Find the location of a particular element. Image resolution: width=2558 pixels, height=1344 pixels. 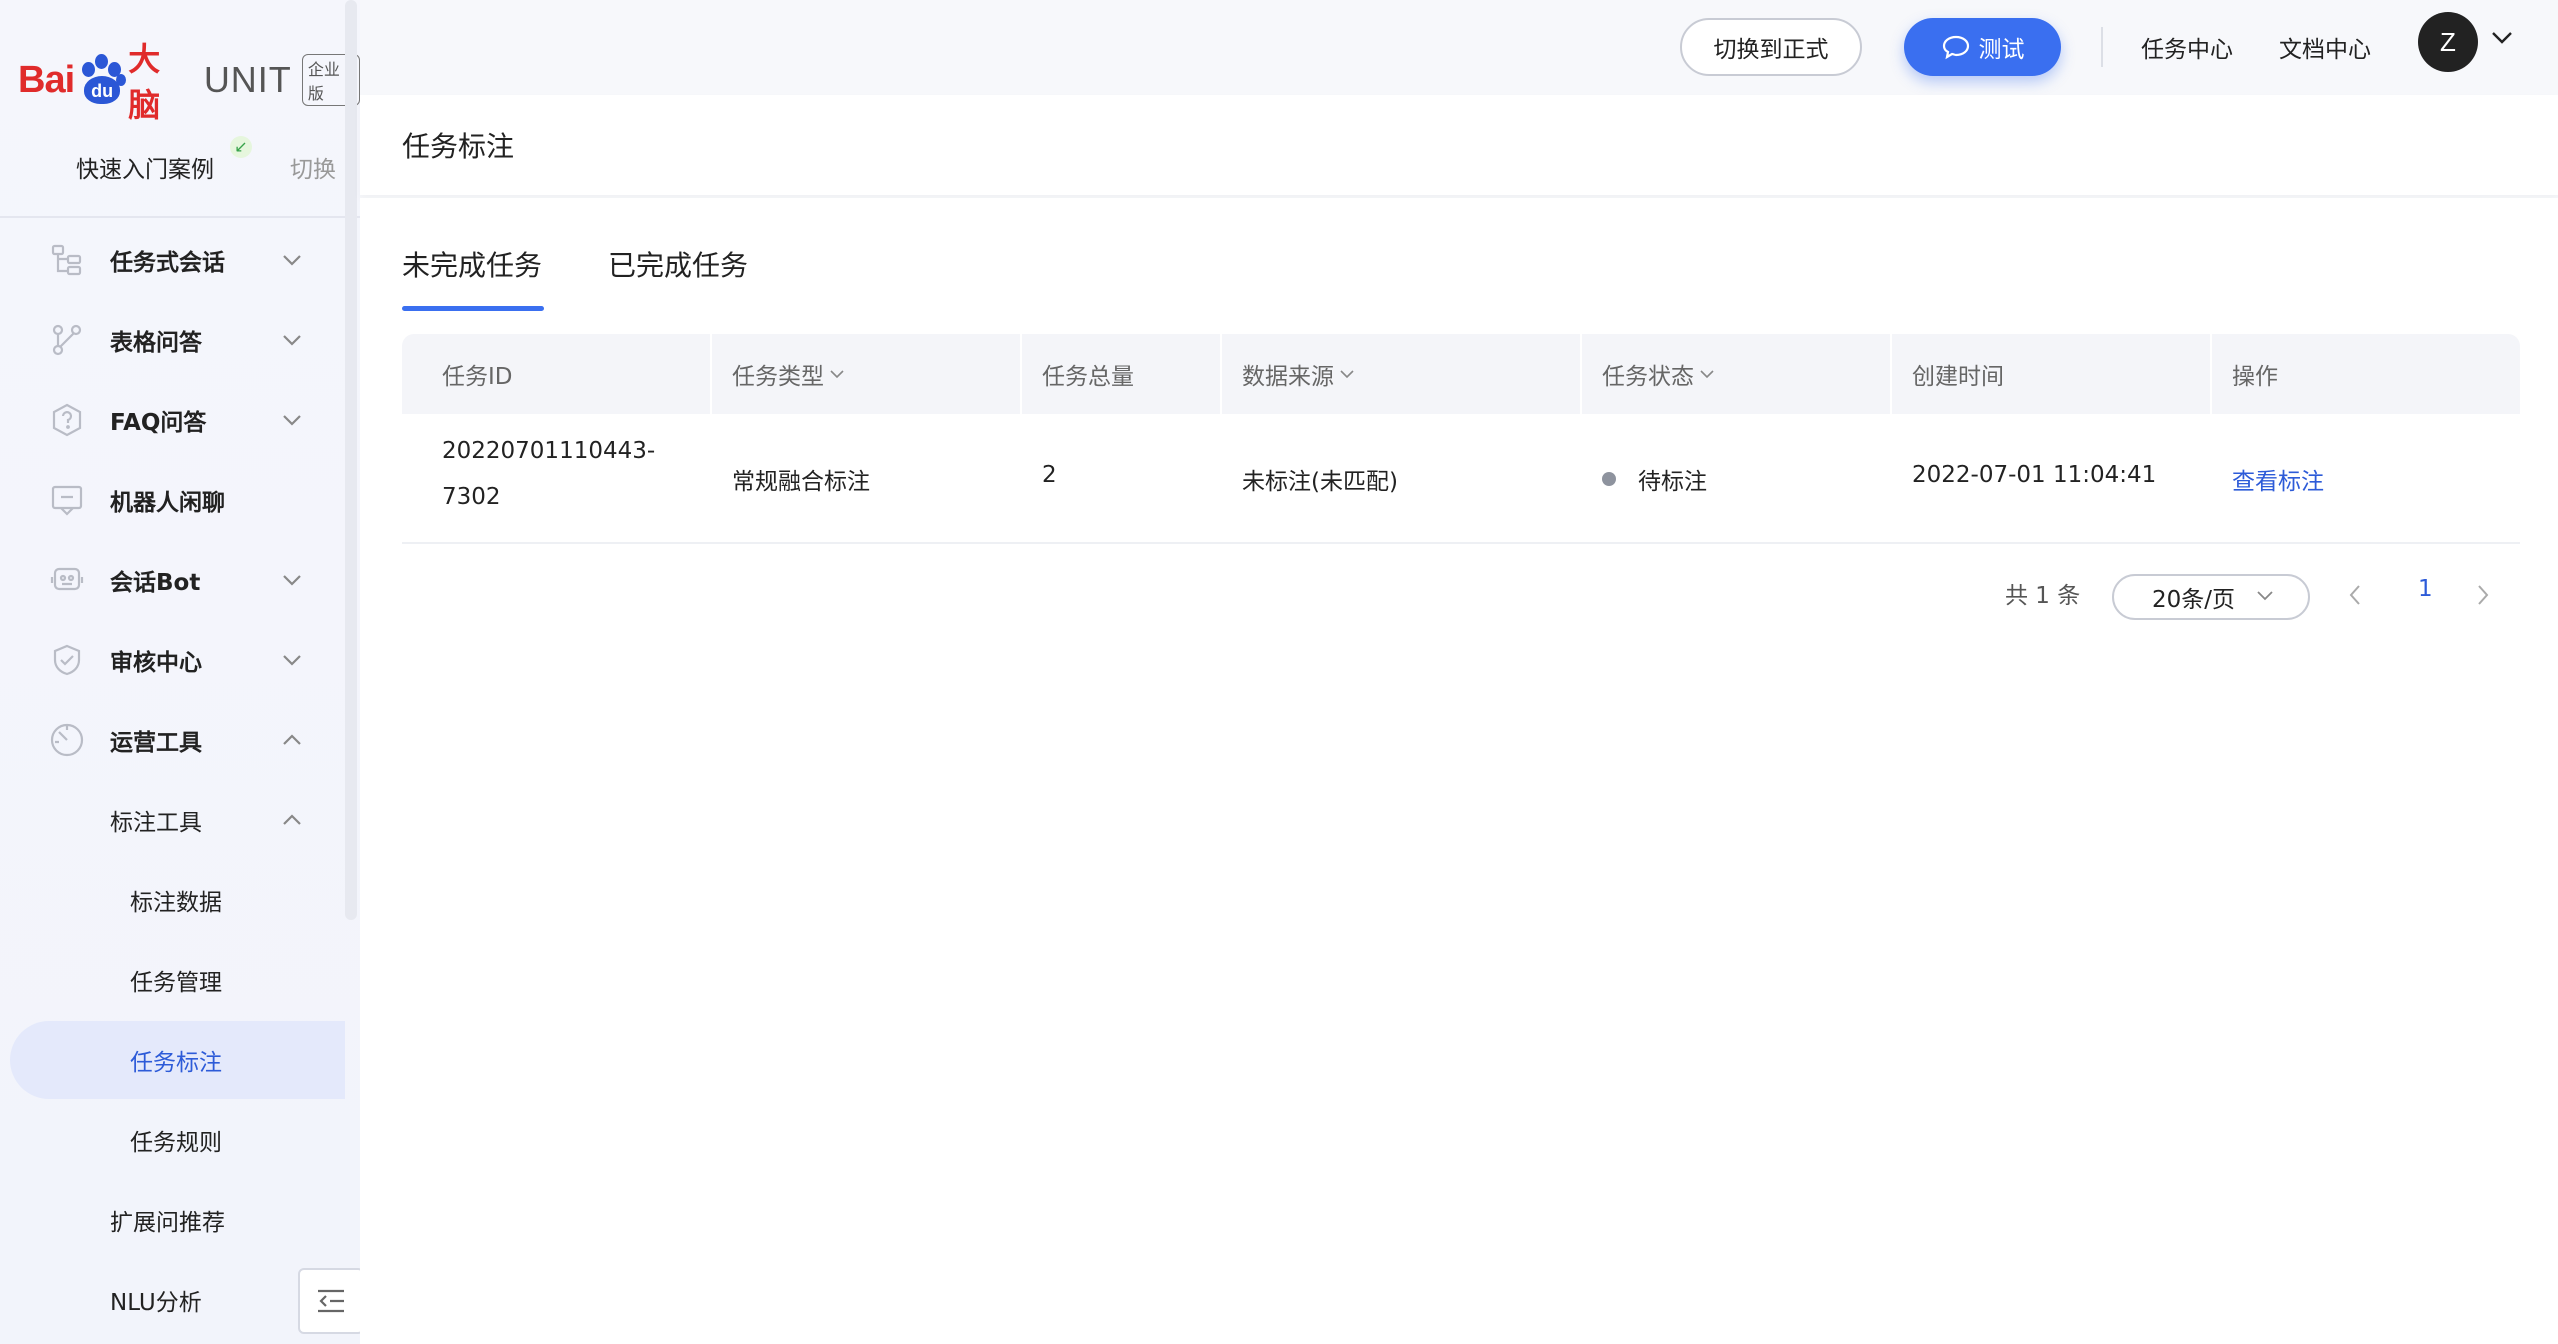

sidebar-item-label: 运营工具 is located at coordinates (156, 743).